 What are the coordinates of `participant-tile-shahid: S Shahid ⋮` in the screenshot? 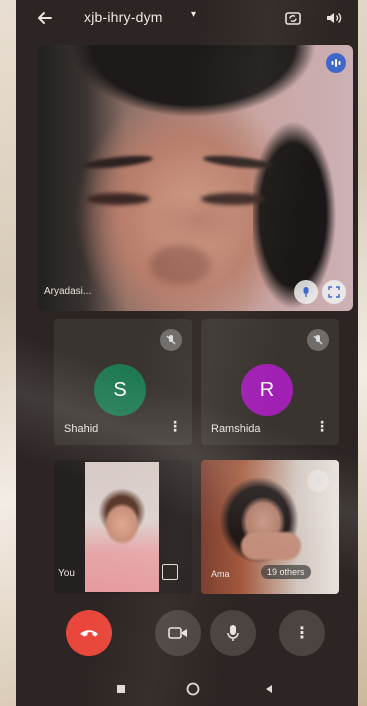 It's located at (123, 382).